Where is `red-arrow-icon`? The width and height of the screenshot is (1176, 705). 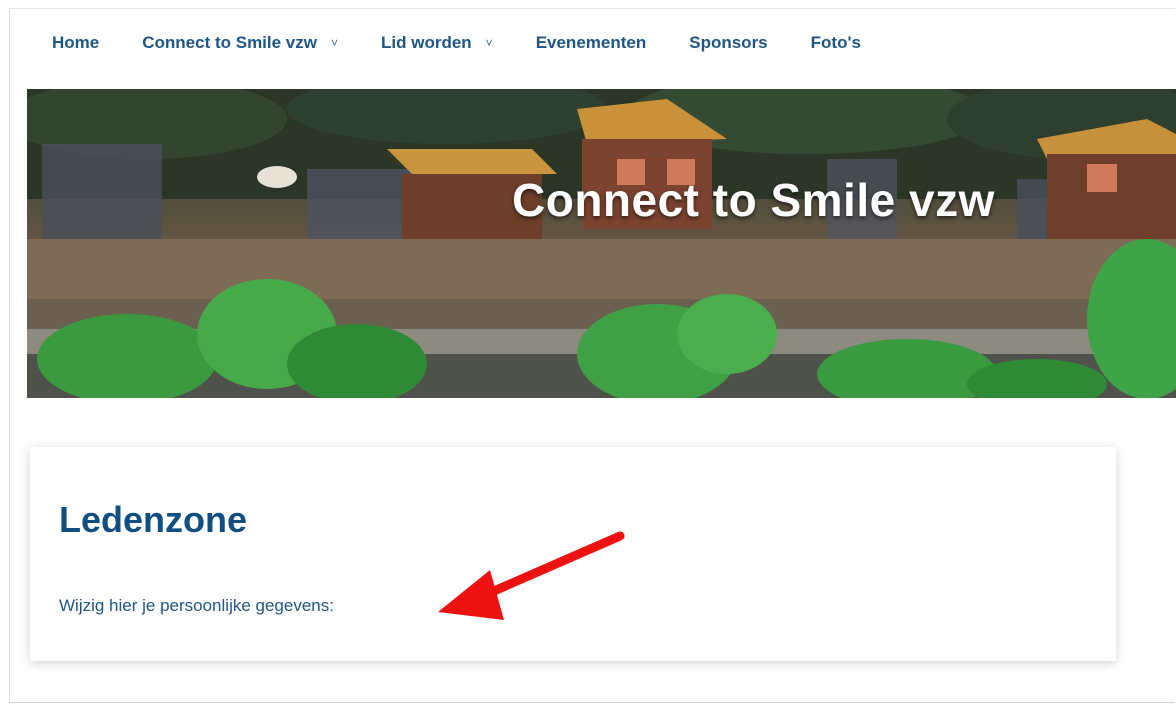
red-arrow-icon is located at coordinates (531, 575).